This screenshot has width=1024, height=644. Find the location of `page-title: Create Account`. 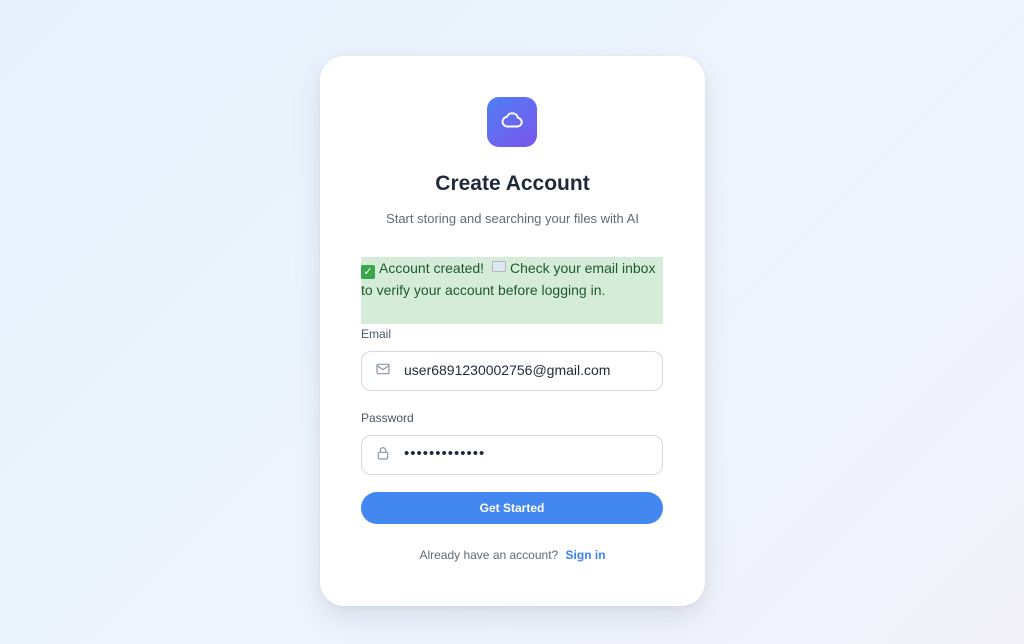

page-title: Create Account is located at coordinates (512, 183).